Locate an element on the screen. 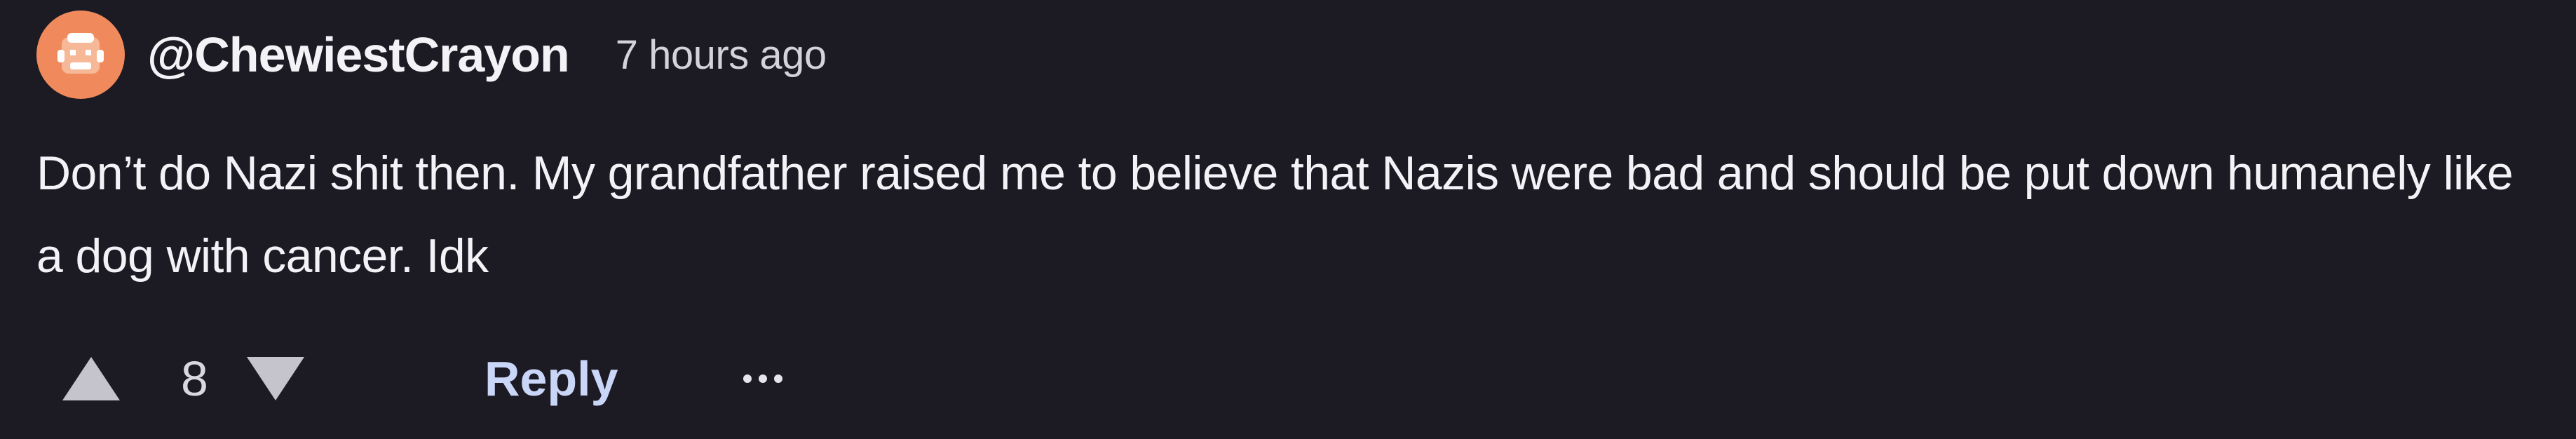  downvote-button is located at coordinates (275, 379).